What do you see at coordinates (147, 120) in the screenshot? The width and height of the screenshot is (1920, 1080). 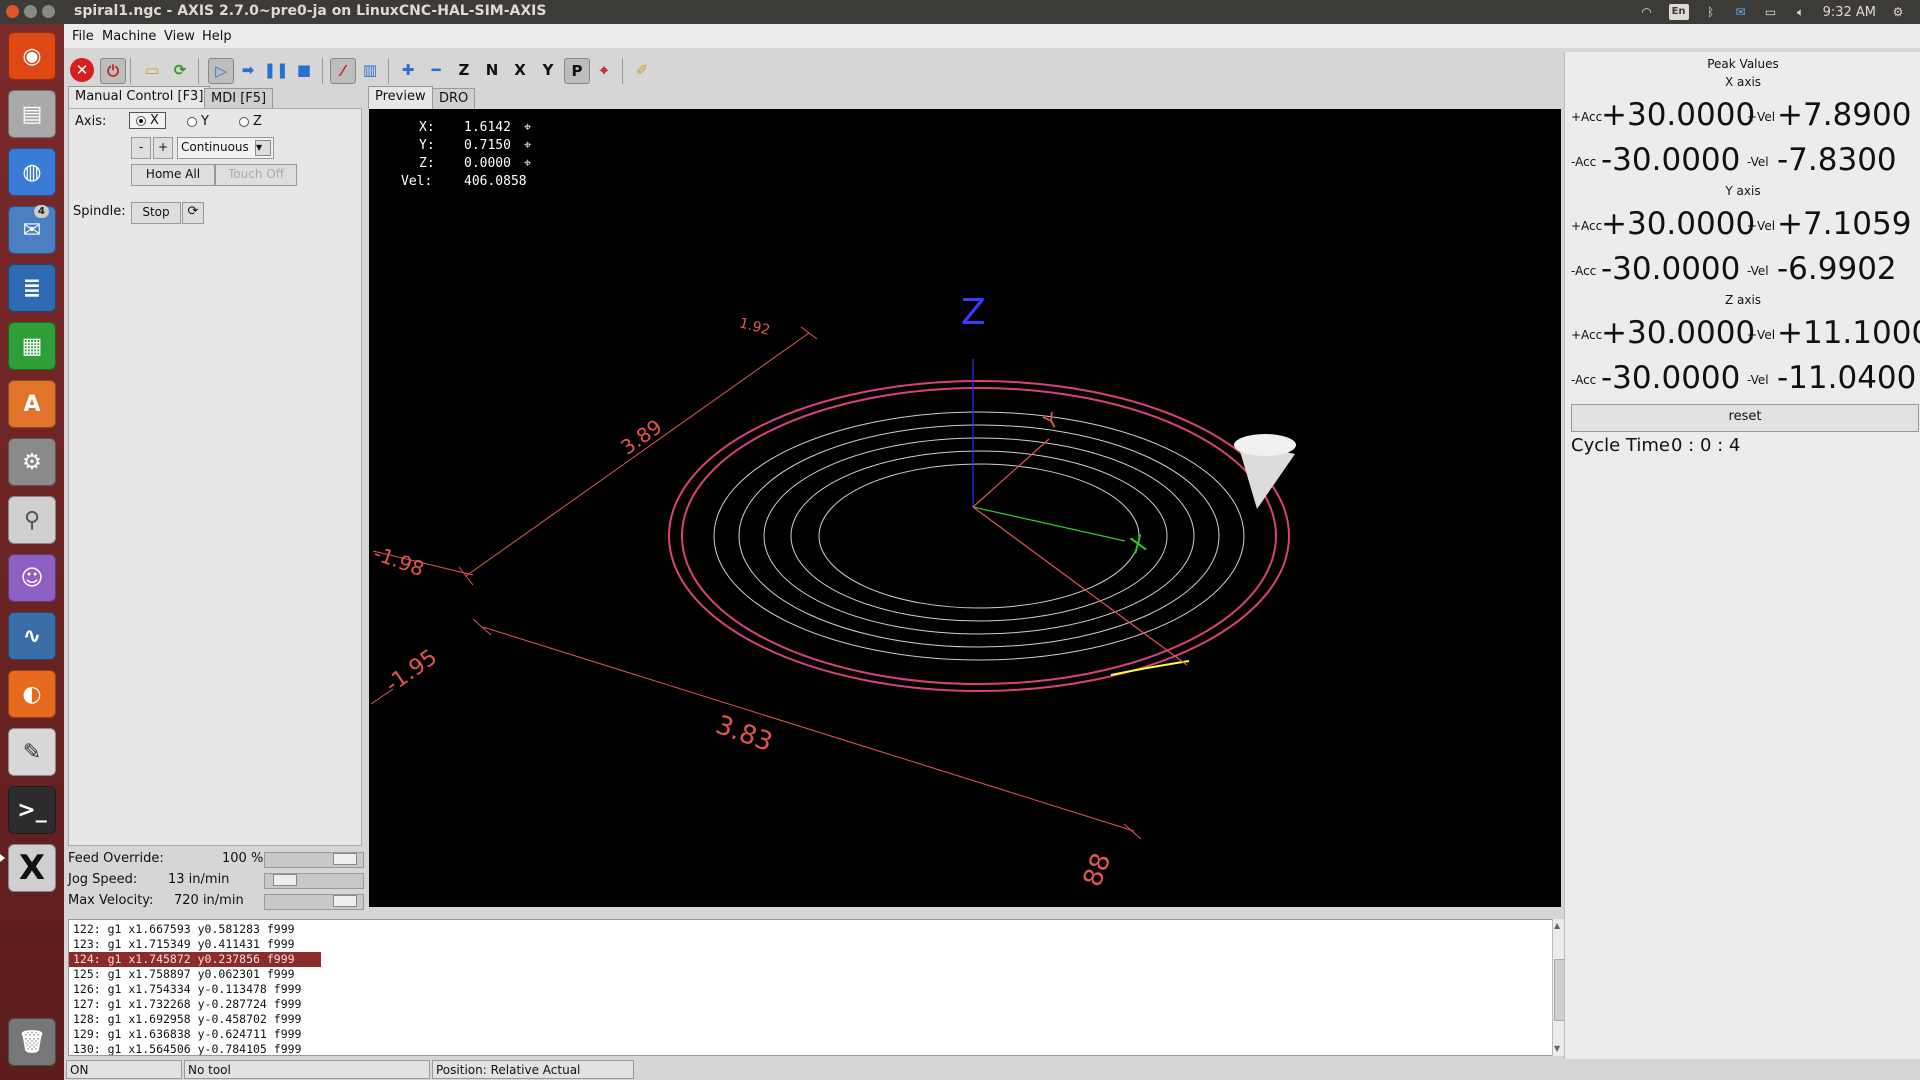 I see `axis-radio-x: X` at bounding box center [147, 120].